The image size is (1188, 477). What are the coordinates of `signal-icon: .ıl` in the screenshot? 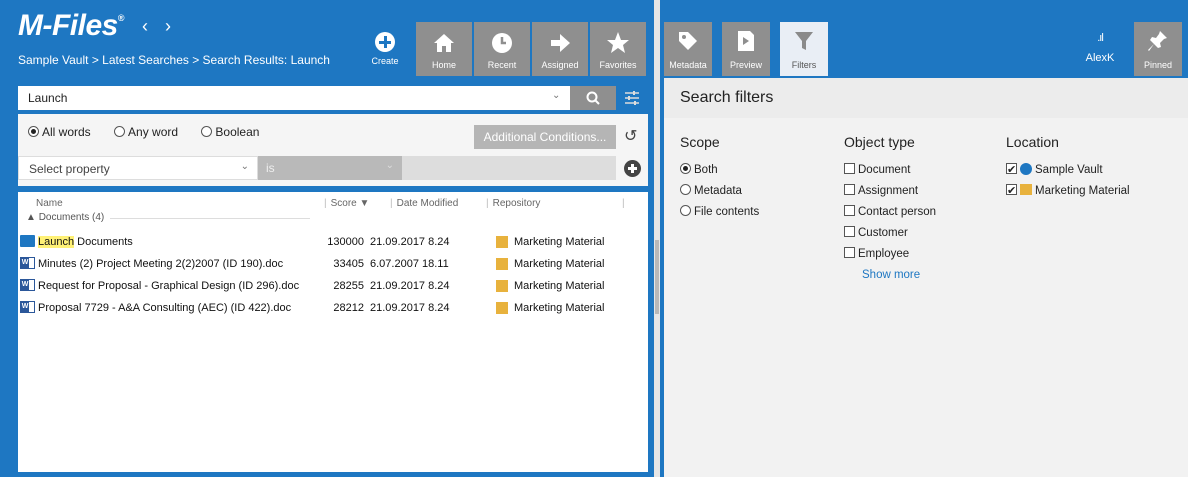 It's located at (1100, 38).